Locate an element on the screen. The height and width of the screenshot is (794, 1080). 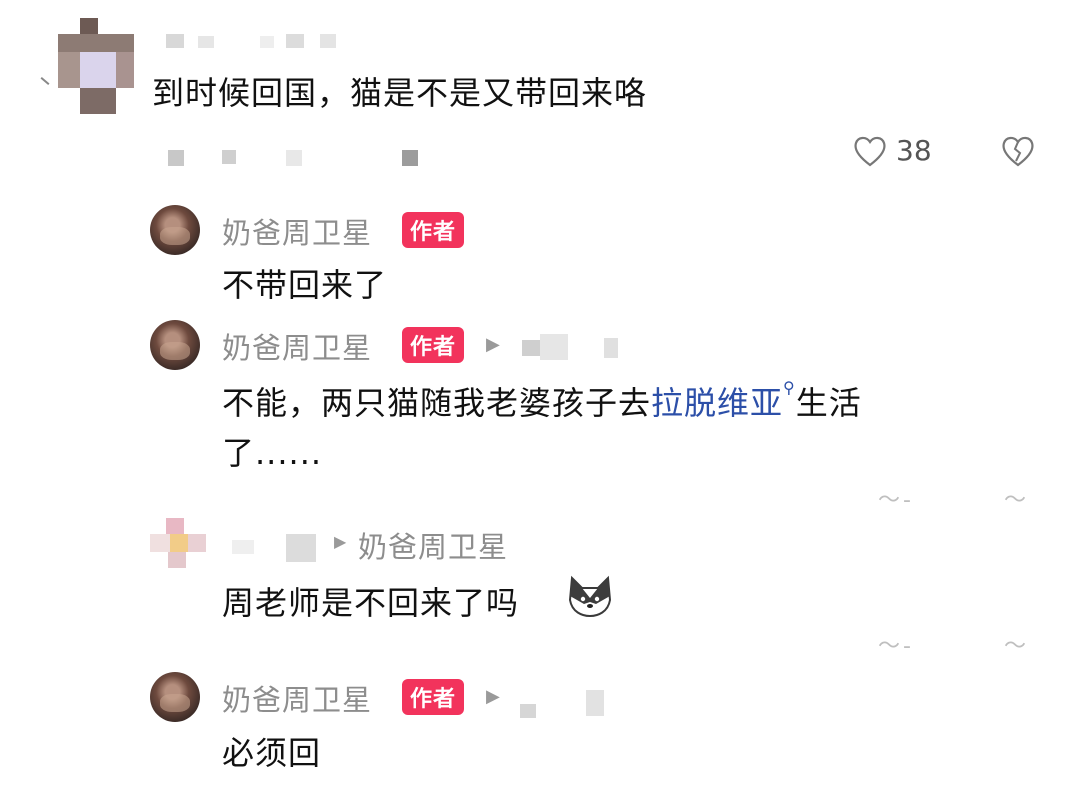
reply-text: 不带回来了 is located at coordinates (305, 285).